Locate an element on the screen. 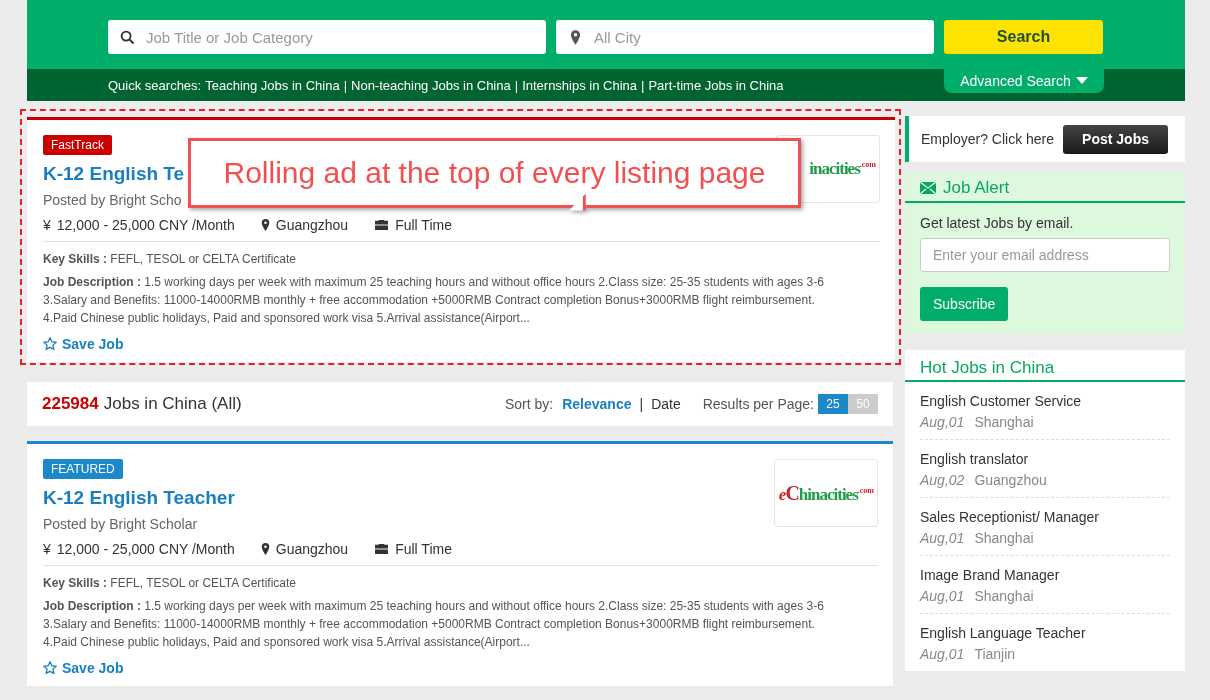  results-per-page-label: Results per Page: is located at coordinates (758, 404).